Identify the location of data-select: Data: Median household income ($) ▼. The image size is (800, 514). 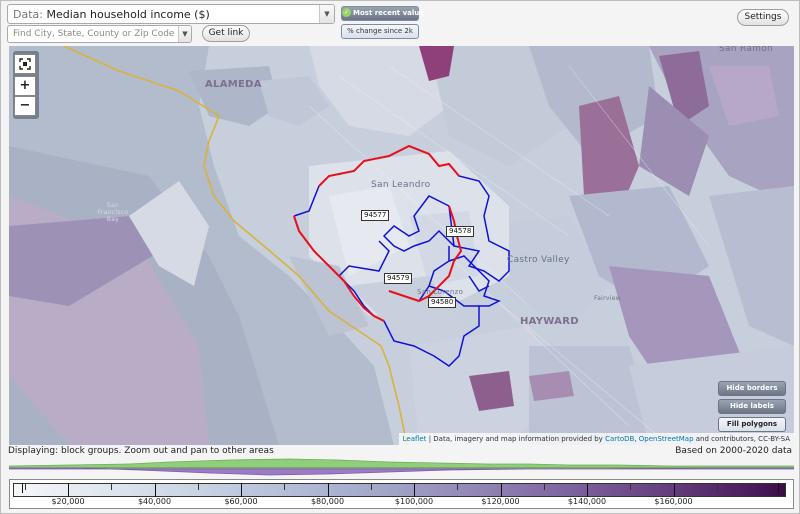
(171, 14).